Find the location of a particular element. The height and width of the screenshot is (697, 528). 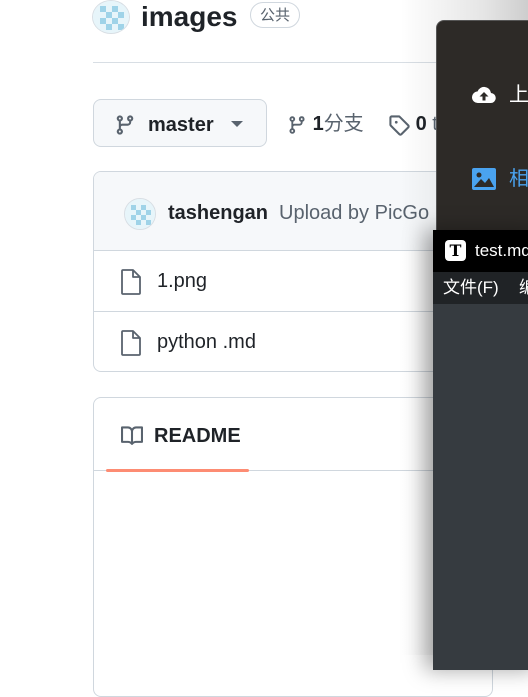

branch-count-label: 分支 is located at coordinates (343, 124).